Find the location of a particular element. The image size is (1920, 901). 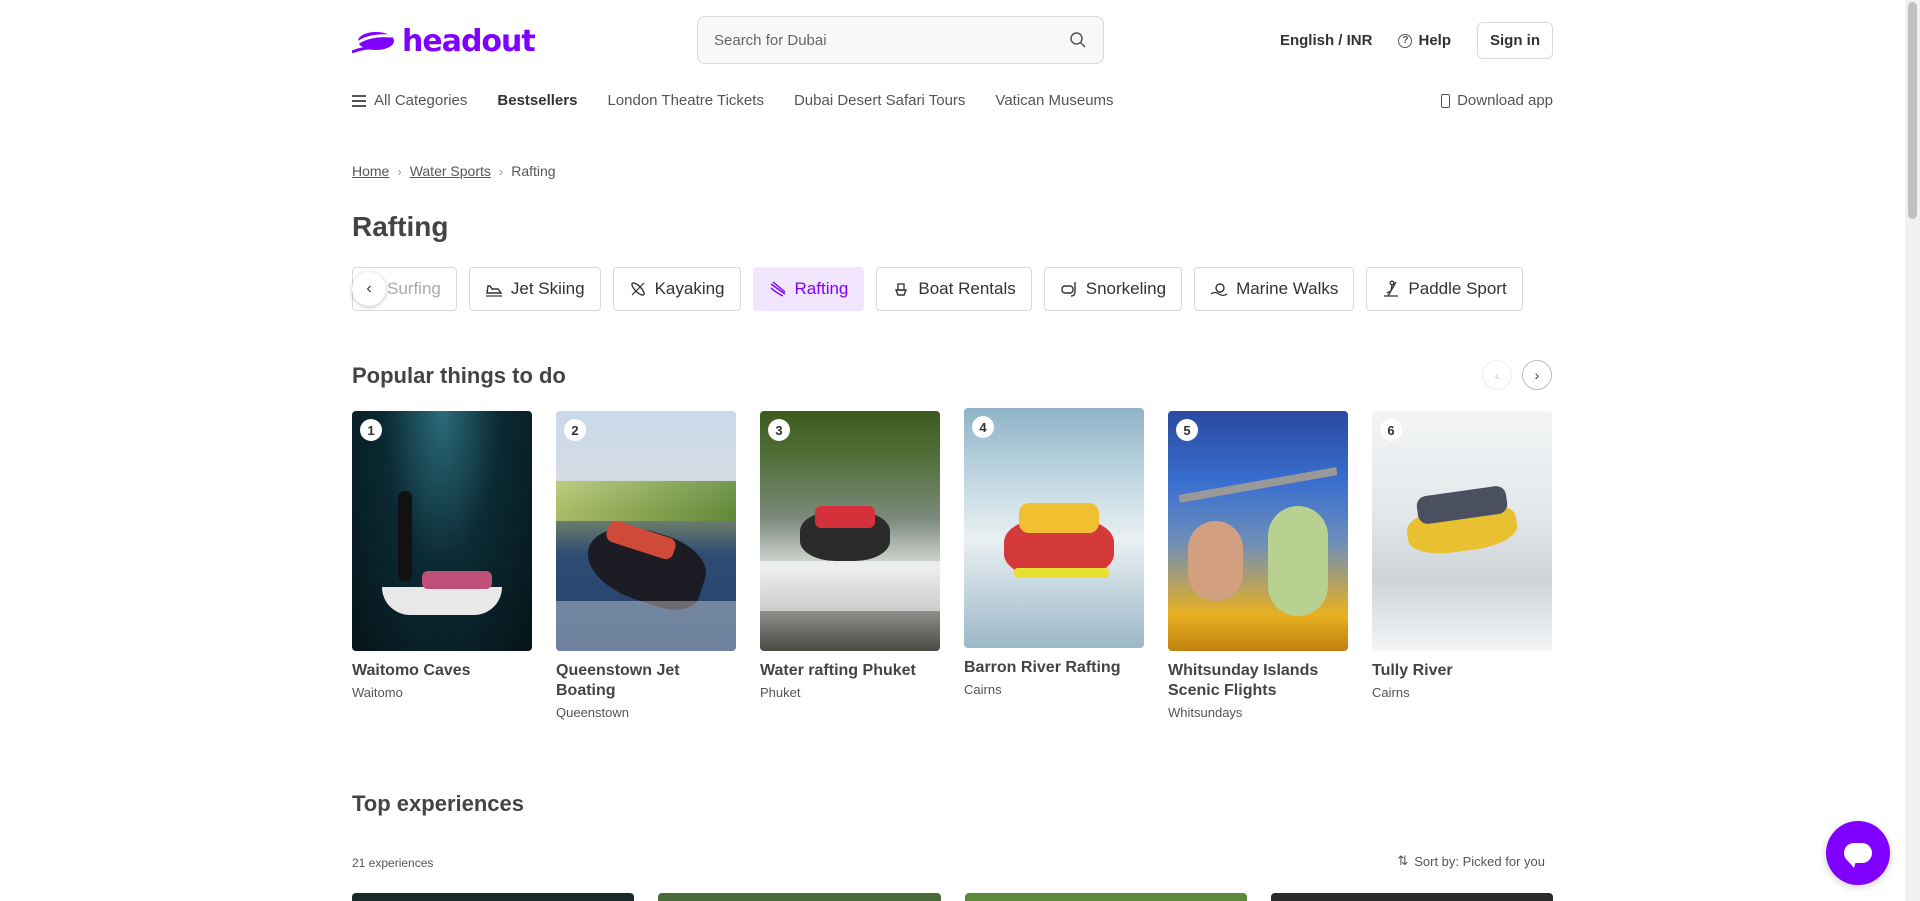

popular-card: 2 Queenstown Jet Boating Queenstown is located at coordinates (646, 565).